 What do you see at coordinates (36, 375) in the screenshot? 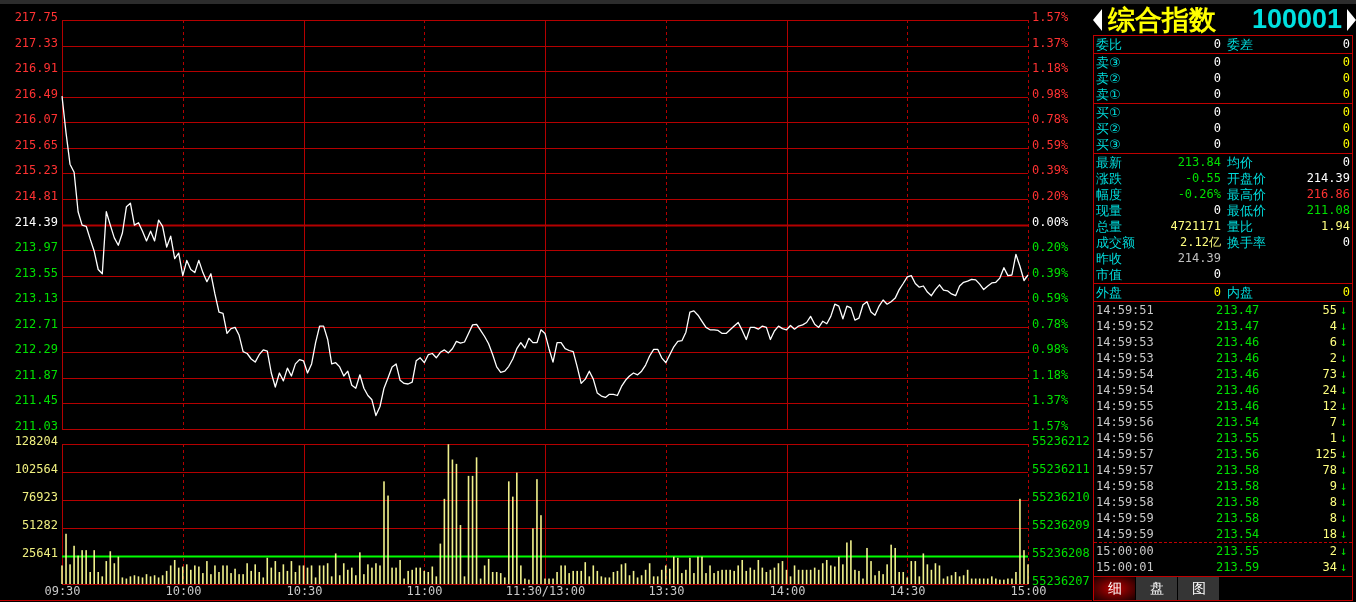
I see `price-axis-label: 211.87` at bounding box center [36, 375].